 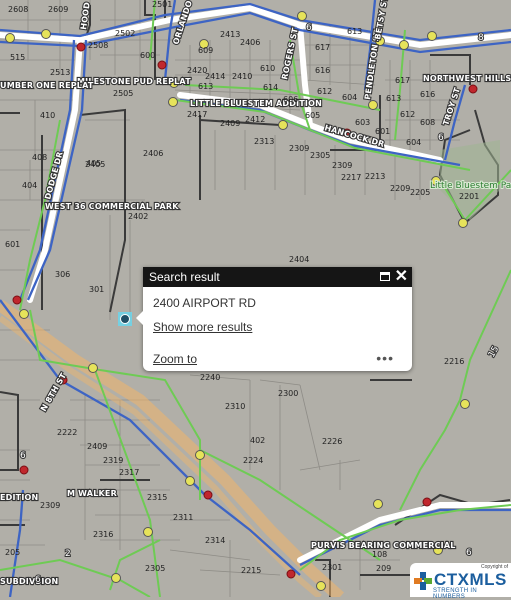 I want to click on svg-text: 2300, so click(x=288, y=393).